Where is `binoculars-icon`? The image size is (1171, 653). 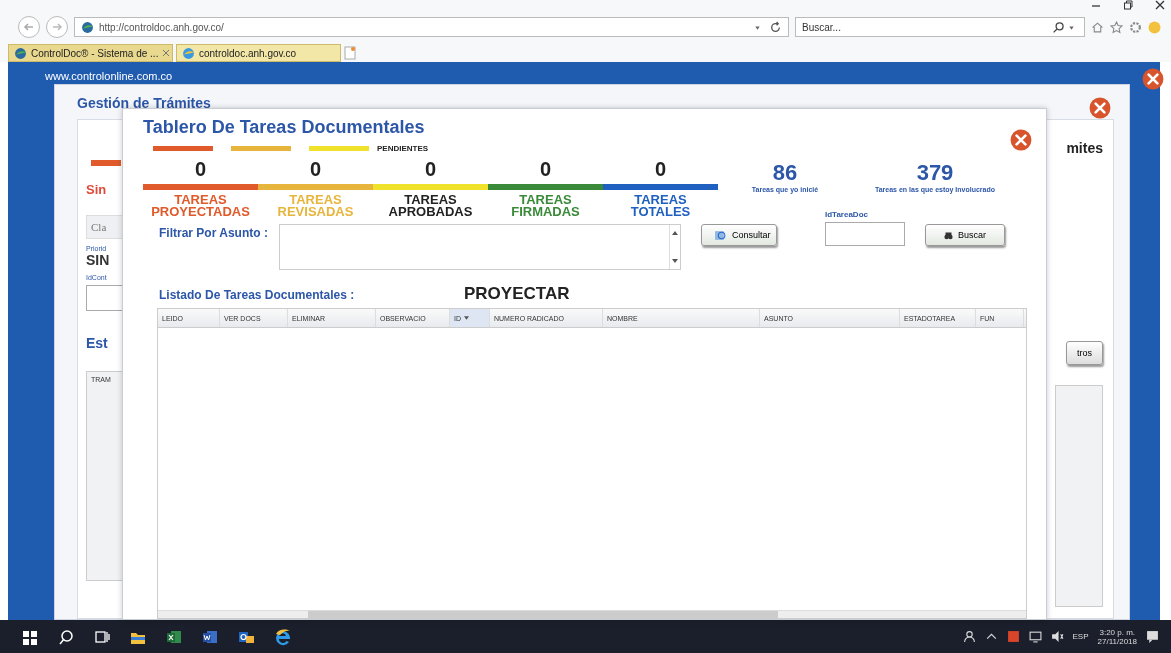 binoculars-icon is located at coordinates (948, 235).